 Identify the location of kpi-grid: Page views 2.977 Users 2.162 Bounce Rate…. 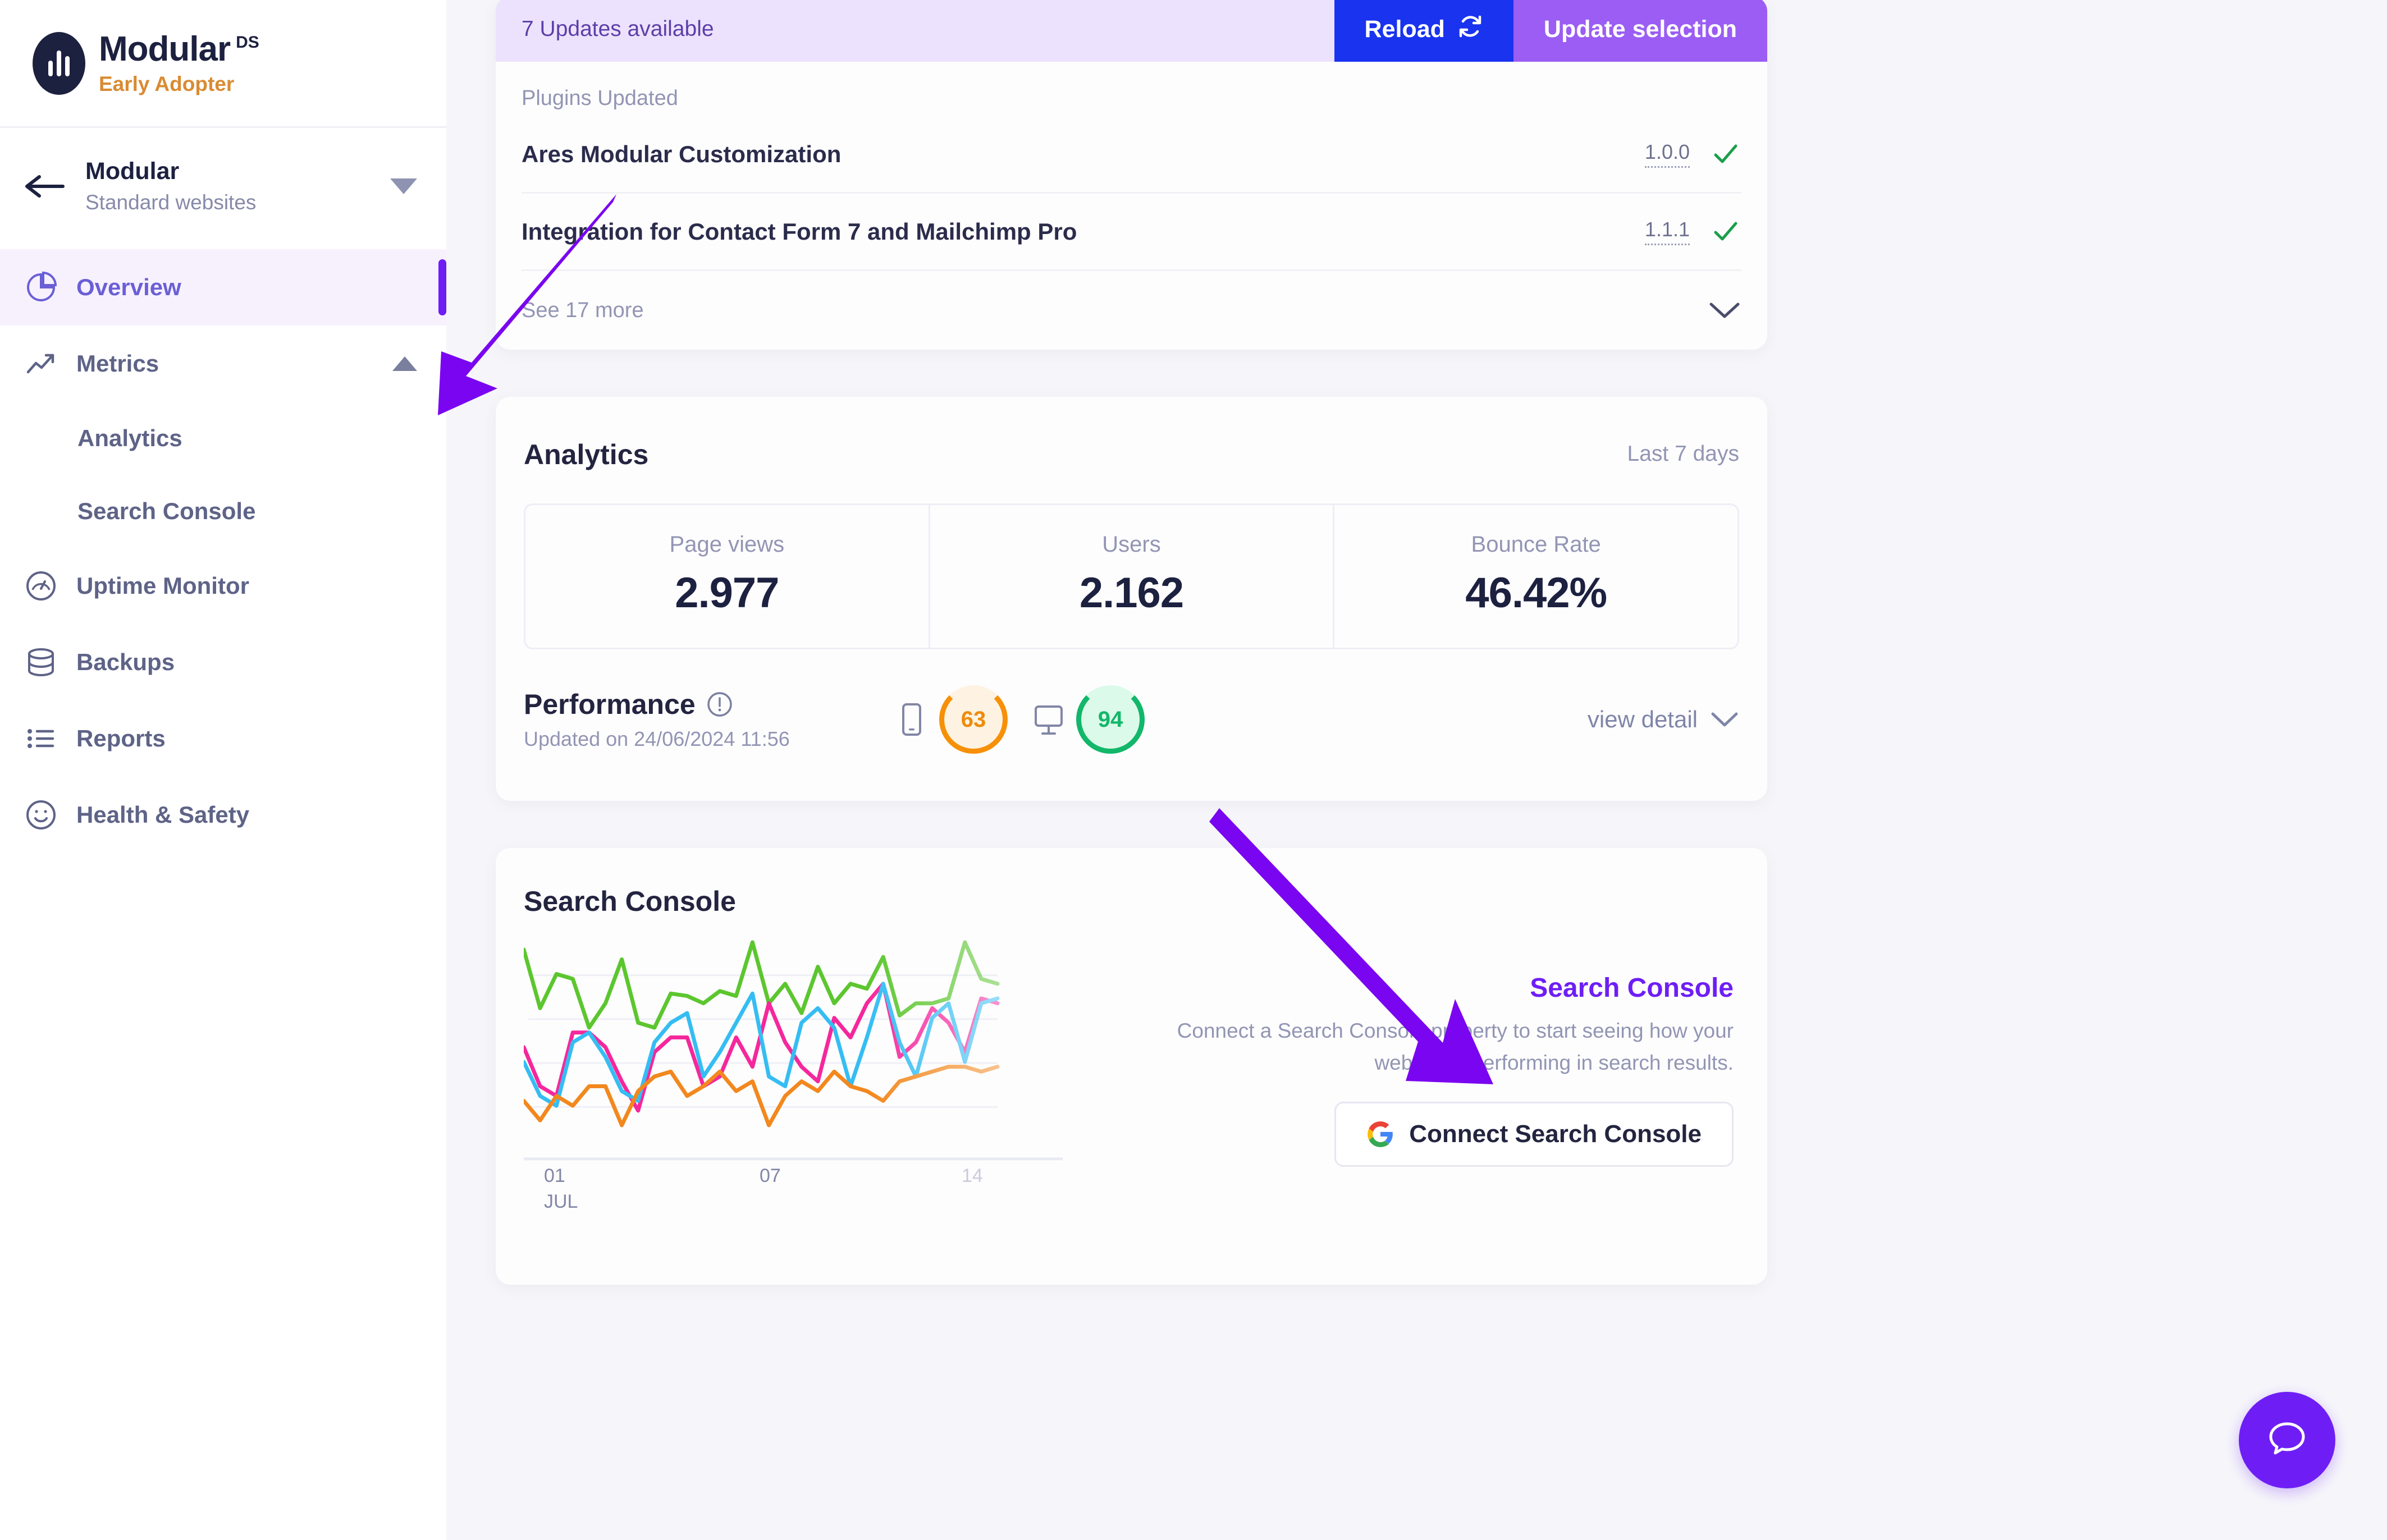
(1132, 576).